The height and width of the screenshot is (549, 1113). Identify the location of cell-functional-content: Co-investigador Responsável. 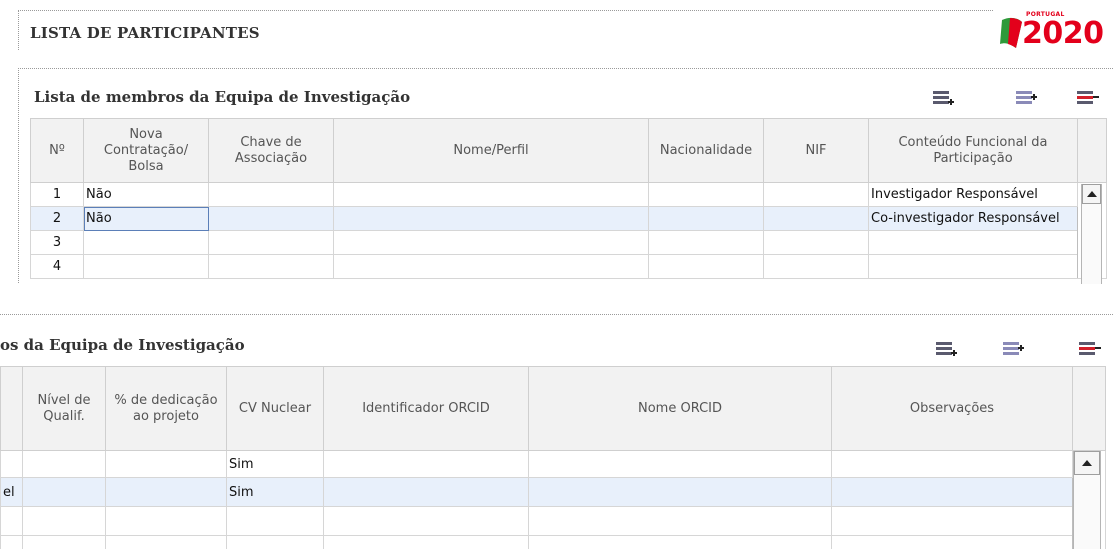
(973, 218).